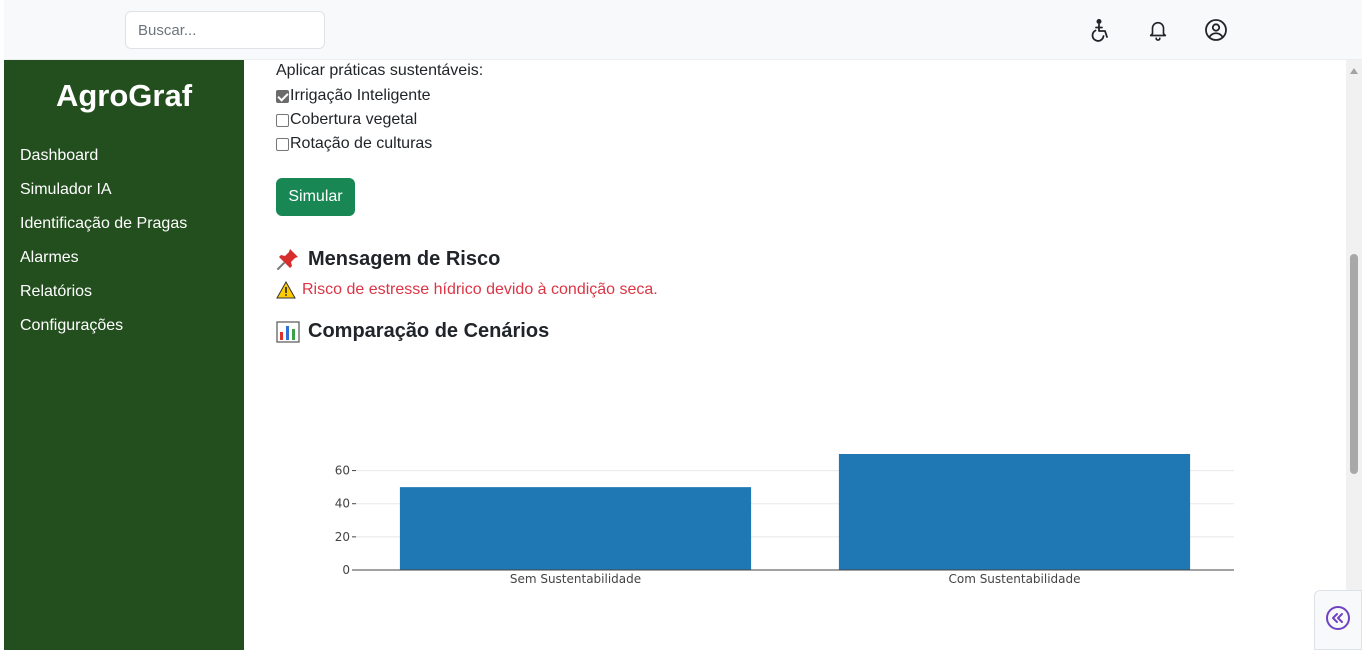  I want to click on practice-label-cobertura: Cobertura vegetal, so click(354, 119).